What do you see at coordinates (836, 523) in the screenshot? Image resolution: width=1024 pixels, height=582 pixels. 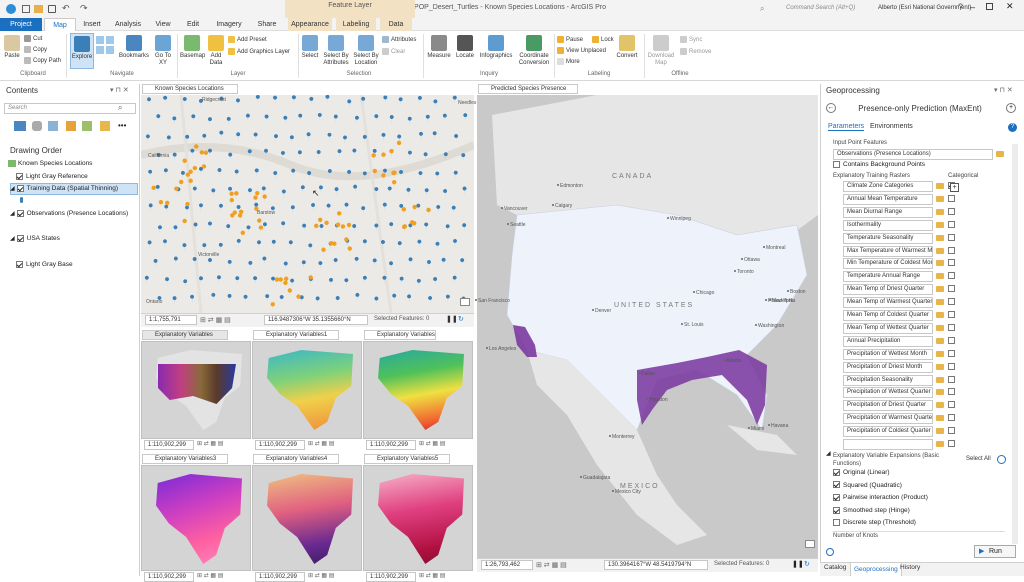 I see `expansion-checkbox` at bounding box center [836, 523].